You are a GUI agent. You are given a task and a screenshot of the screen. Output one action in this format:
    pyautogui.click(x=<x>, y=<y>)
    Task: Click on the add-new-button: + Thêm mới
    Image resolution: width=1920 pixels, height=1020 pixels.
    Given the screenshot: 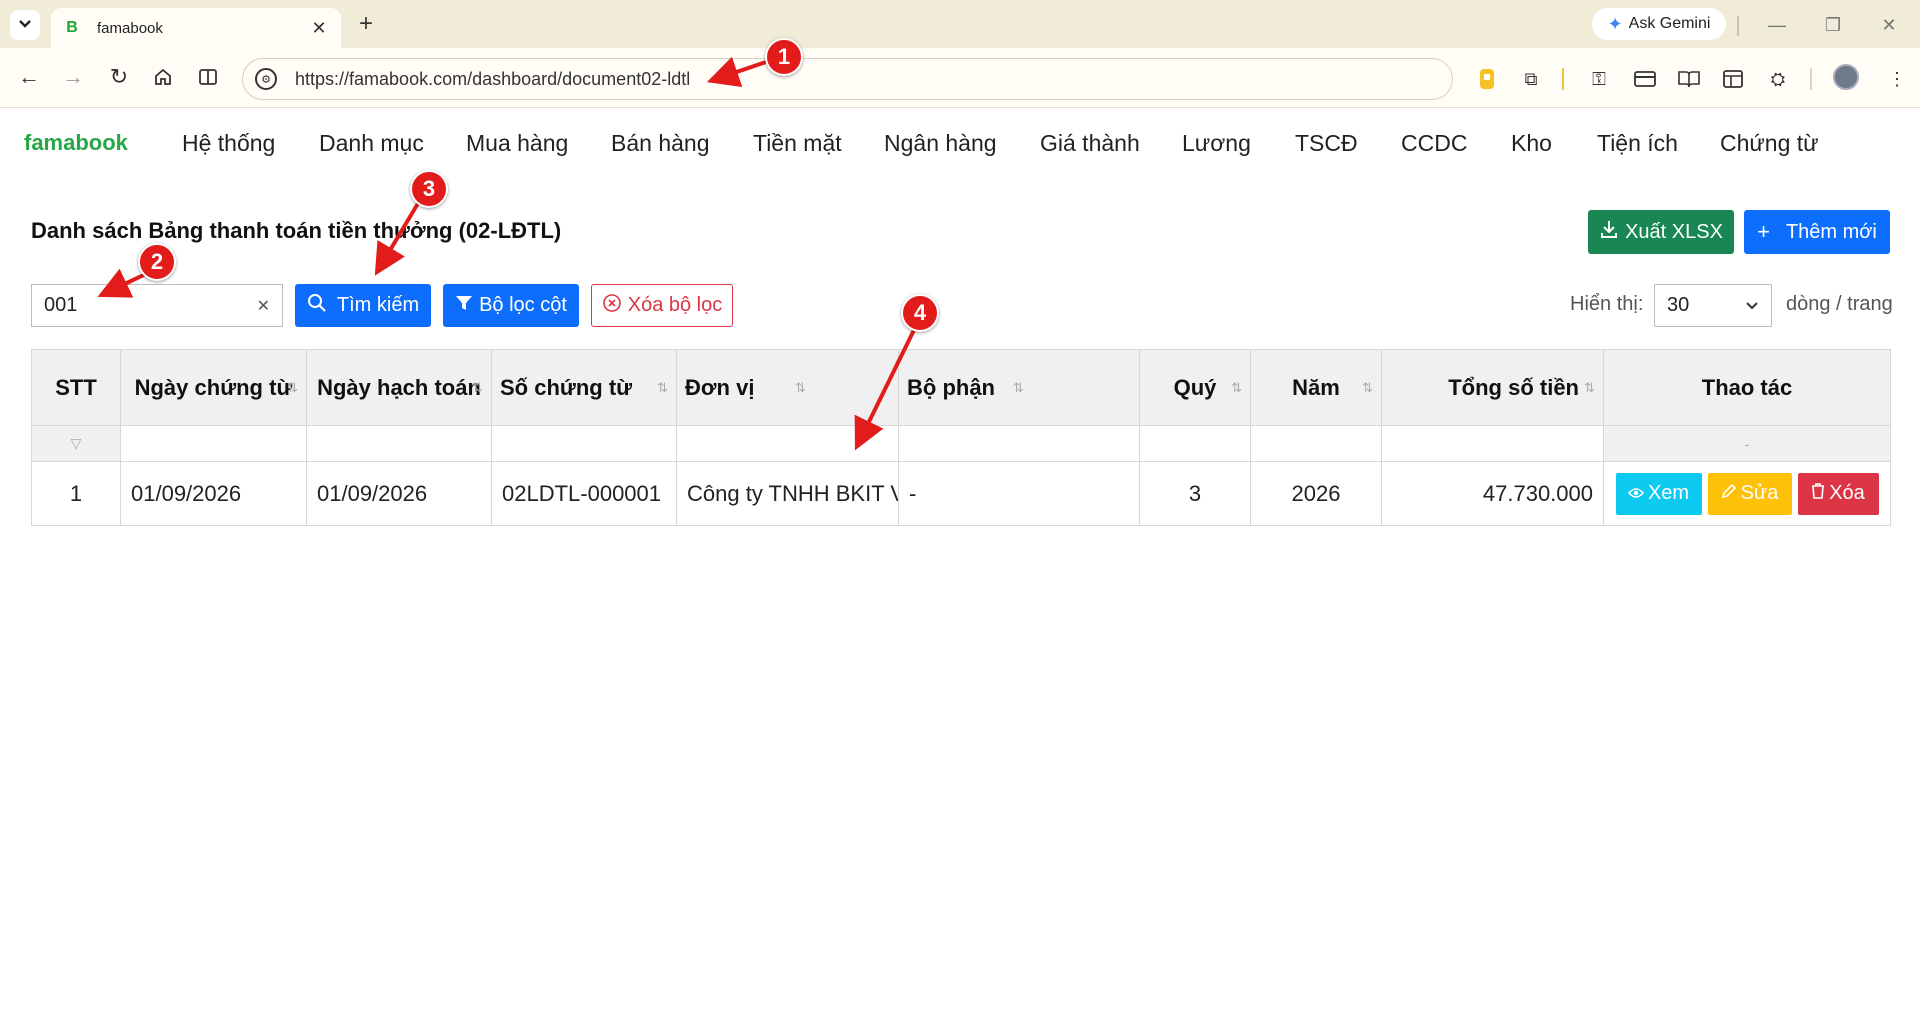 What is the action you would take?
    pyautogui.click(x=1817, y=232)
    